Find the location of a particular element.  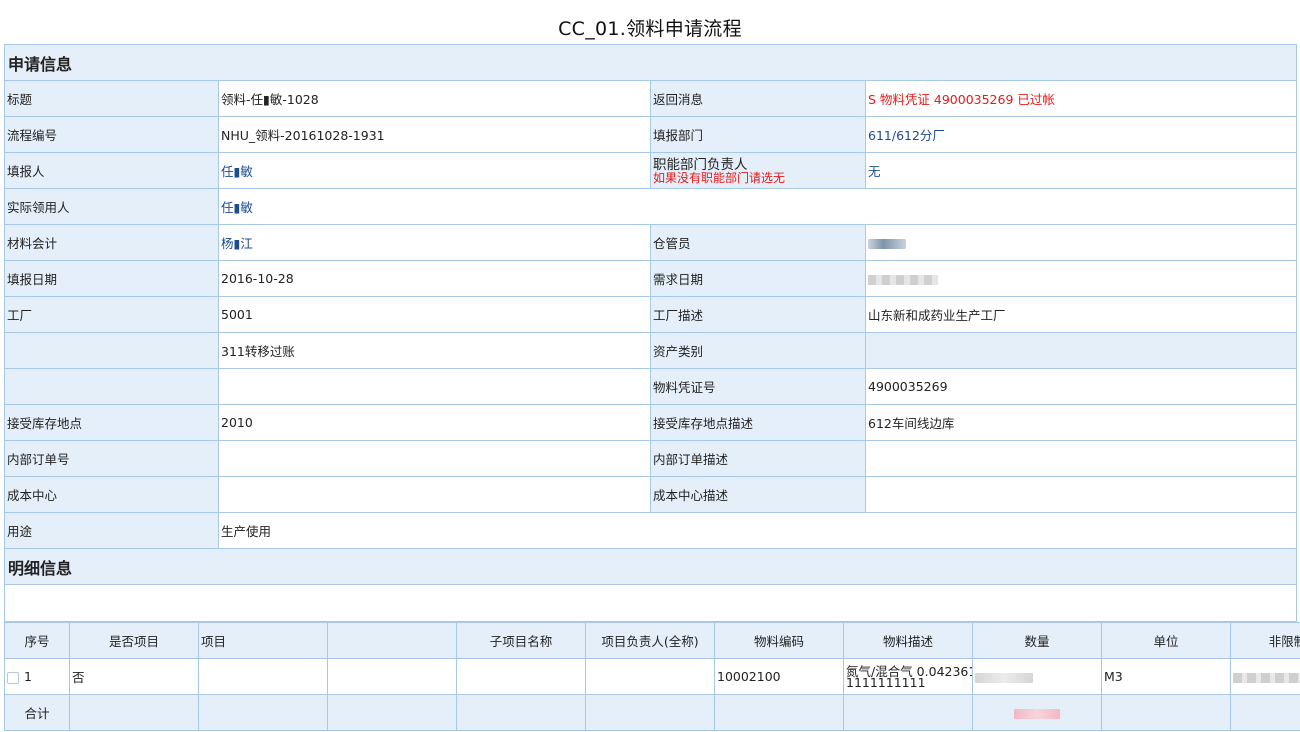

storage-value: 2010 is located at coordinates (434, 422).